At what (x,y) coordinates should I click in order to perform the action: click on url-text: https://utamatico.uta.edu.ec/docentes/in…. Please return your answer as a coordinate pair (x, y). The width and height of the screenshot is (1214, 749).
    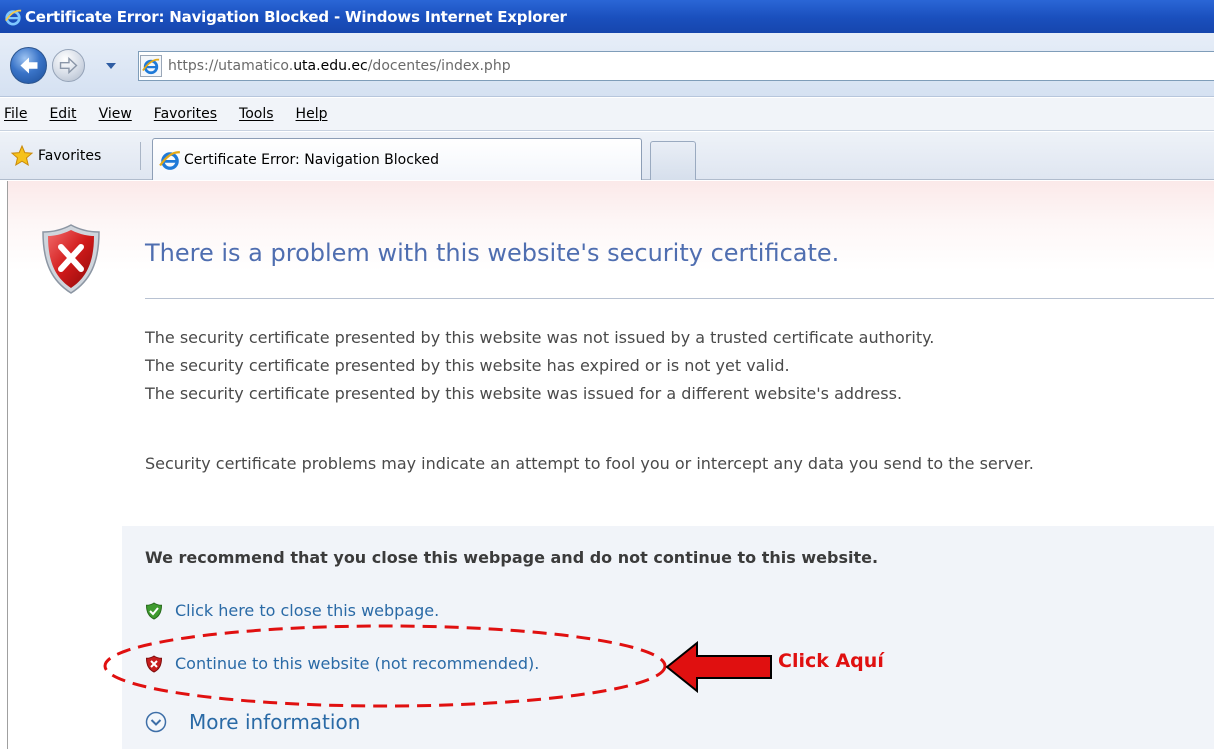
    Looking at the image, I should click on (668, 66).